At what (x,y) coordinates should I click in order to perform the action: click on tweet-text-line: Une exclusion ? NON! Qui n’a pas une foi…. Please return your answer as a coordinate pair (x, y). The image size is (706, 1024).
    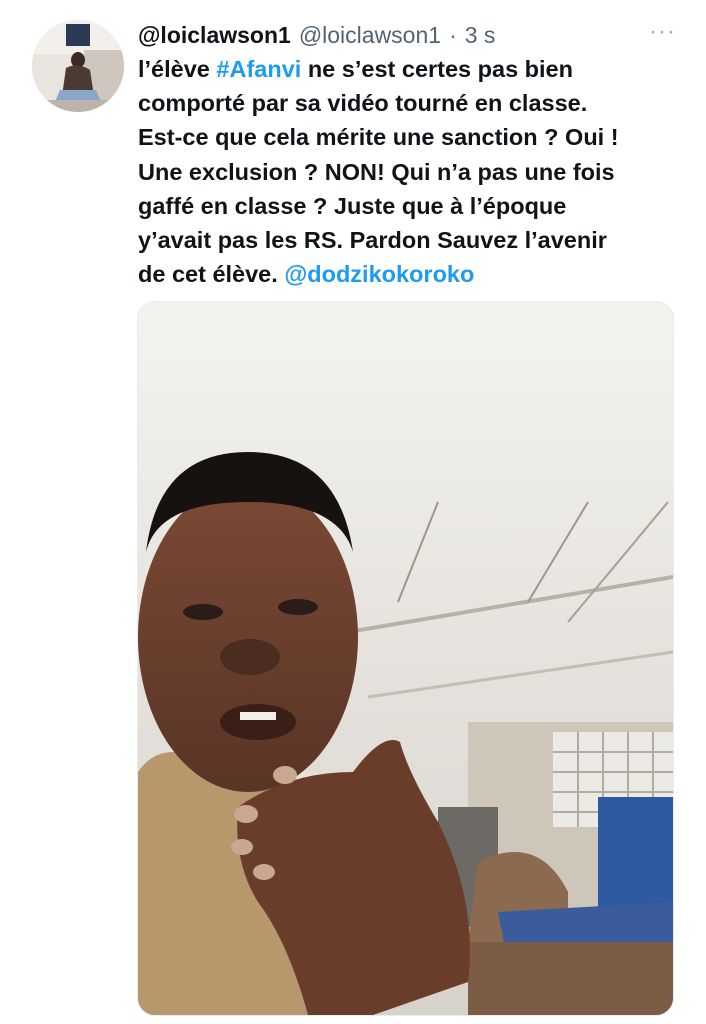
    Looking at the image, I should click on (410, 172).